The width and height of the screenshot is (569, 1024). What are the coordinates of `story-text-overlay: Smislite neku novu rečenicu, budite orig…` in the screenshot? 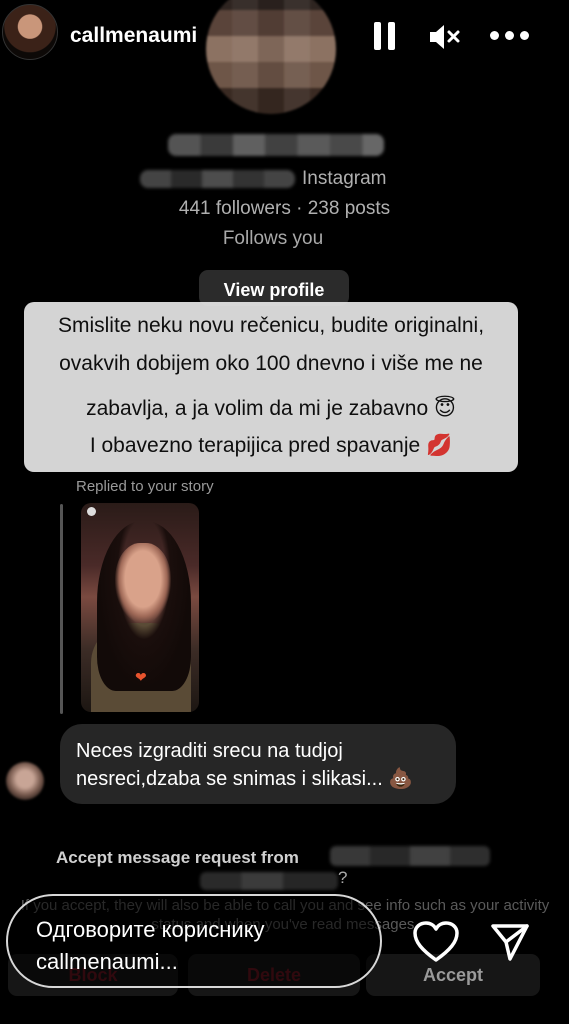 It's located at (271, 387).